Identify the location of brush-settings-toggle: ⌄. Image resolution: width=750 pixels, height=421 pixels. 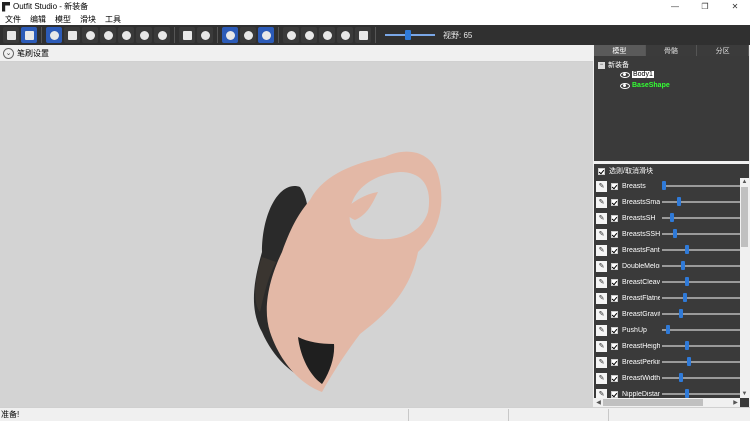
(8, 53).